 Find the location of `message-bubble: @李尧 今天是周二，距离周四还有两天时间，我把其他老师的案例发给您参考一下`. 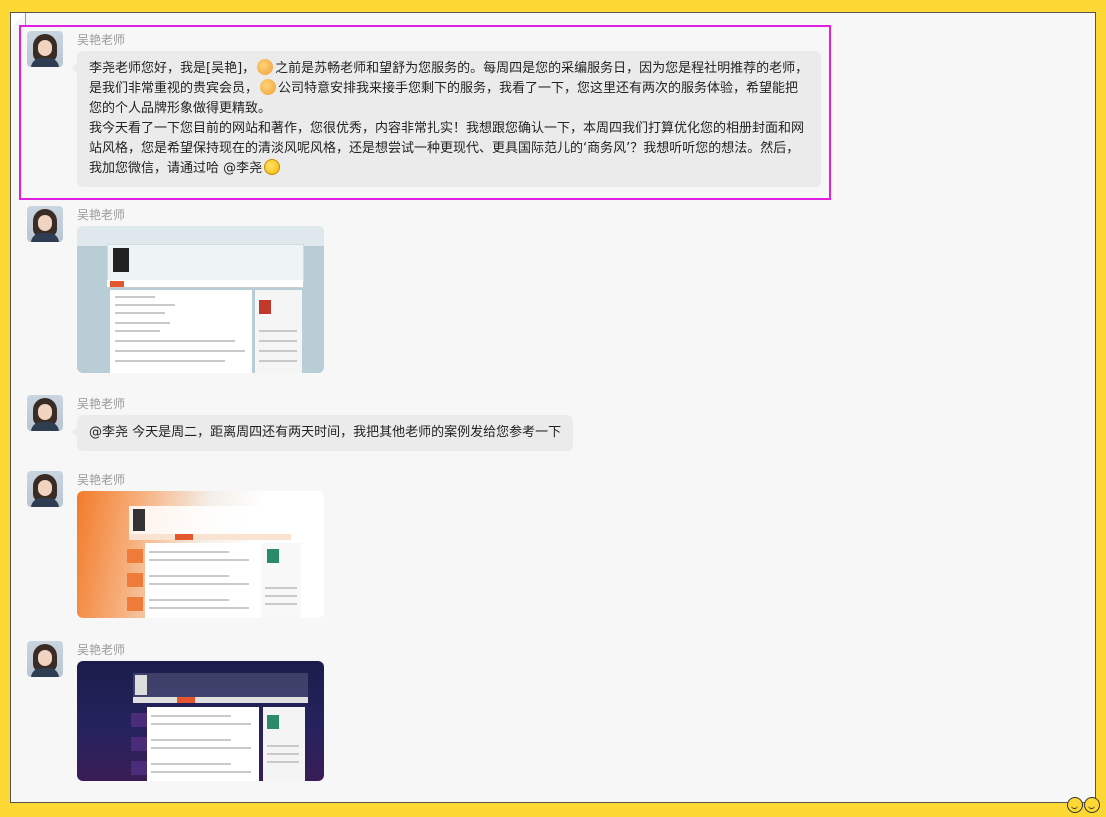

message-bubble: @李尧 今天是周二，距离周四还有两天时间，我把其他老师的案例发给您参考一下 is located at coordinates (322, 433).